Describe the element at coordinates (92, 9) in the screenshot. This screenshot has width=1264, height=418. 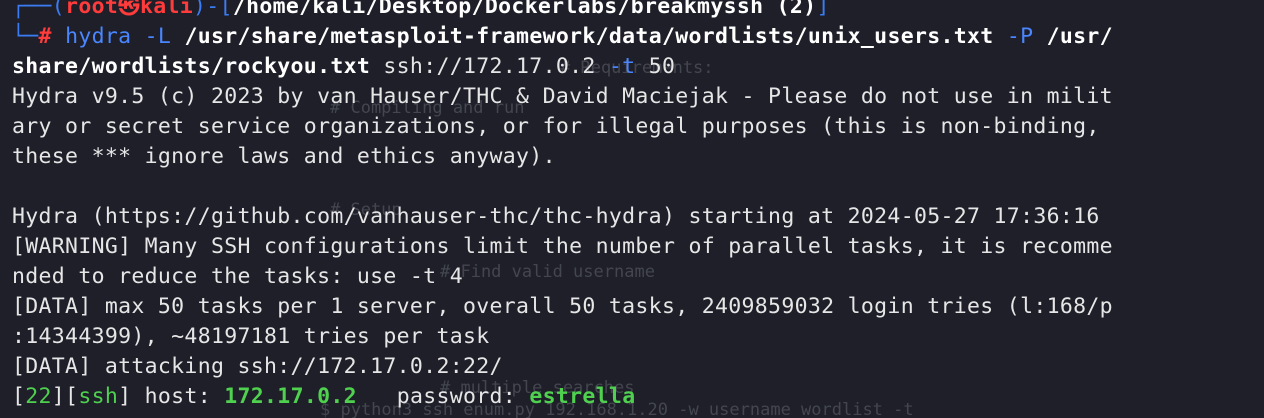
I see `prompt-user: root` at that location.